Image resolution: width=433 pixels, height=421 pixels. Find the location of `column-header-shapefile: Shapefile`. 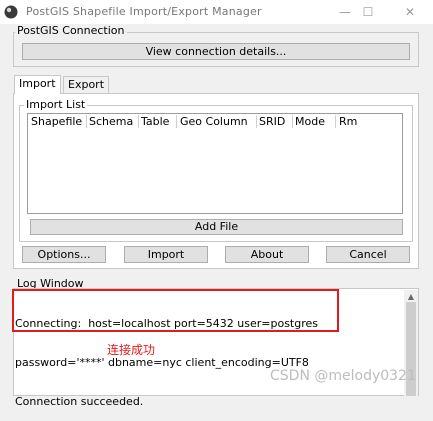

column-header-shapefile: Shapefile is located at coordinates (56, 122).